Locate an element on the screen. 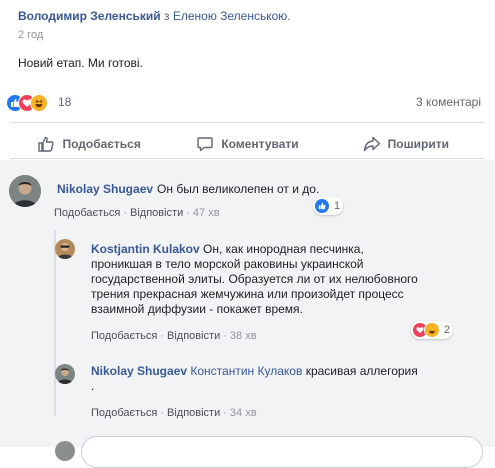  comment-meta: Подобається · Відповісти · 47 хв is located at coordinates (137, 213).